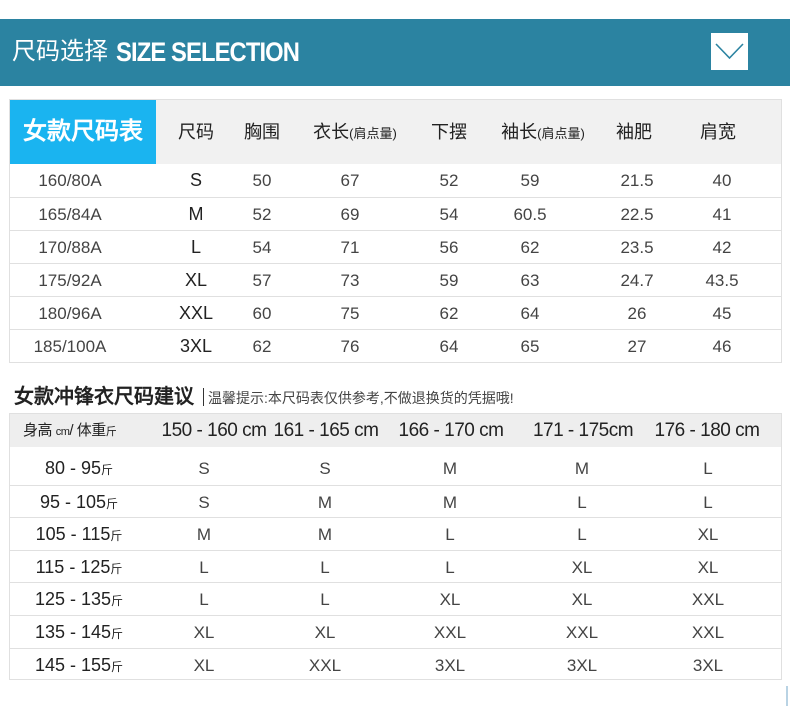 This screenshot has width=790, height=706. I want to click on expand-button, so click(729, 51).